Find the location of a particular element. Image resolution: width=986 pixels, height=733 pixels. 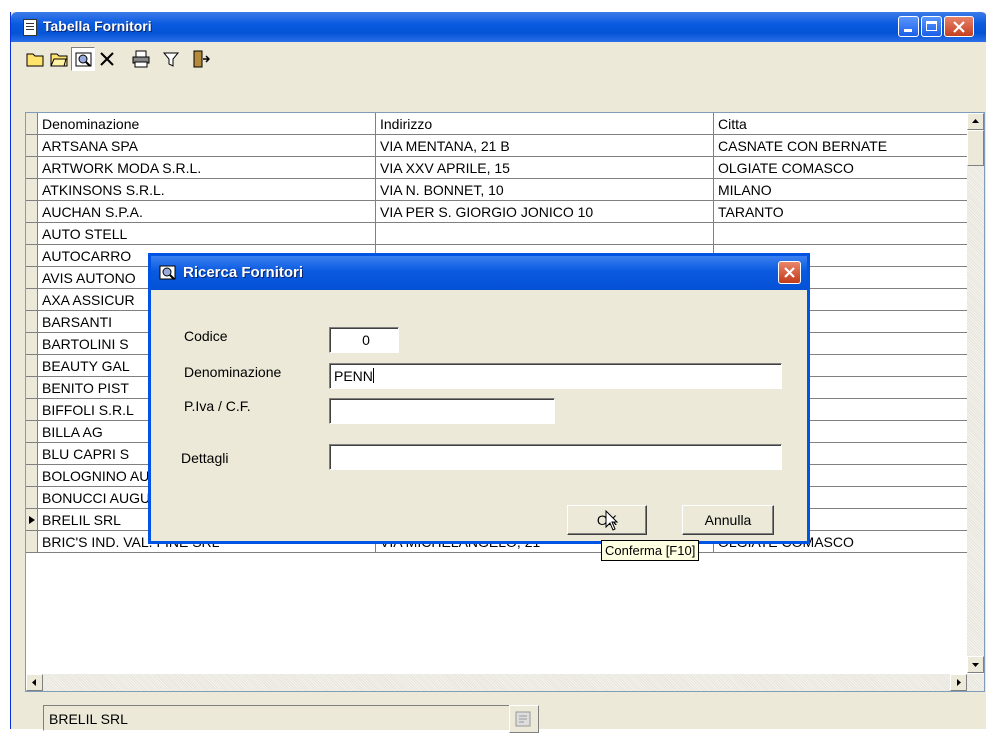

delete-icon is located at coordinates (107, 59).